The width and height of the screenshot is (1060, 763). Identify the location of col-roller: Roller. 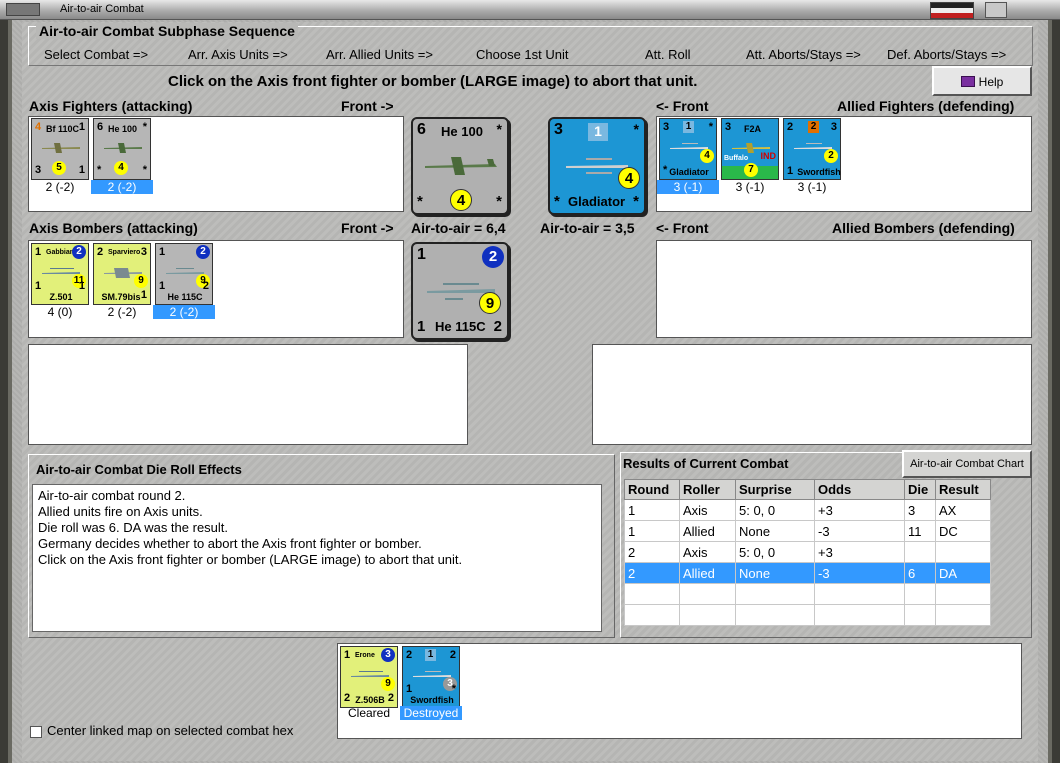
(707, 489).